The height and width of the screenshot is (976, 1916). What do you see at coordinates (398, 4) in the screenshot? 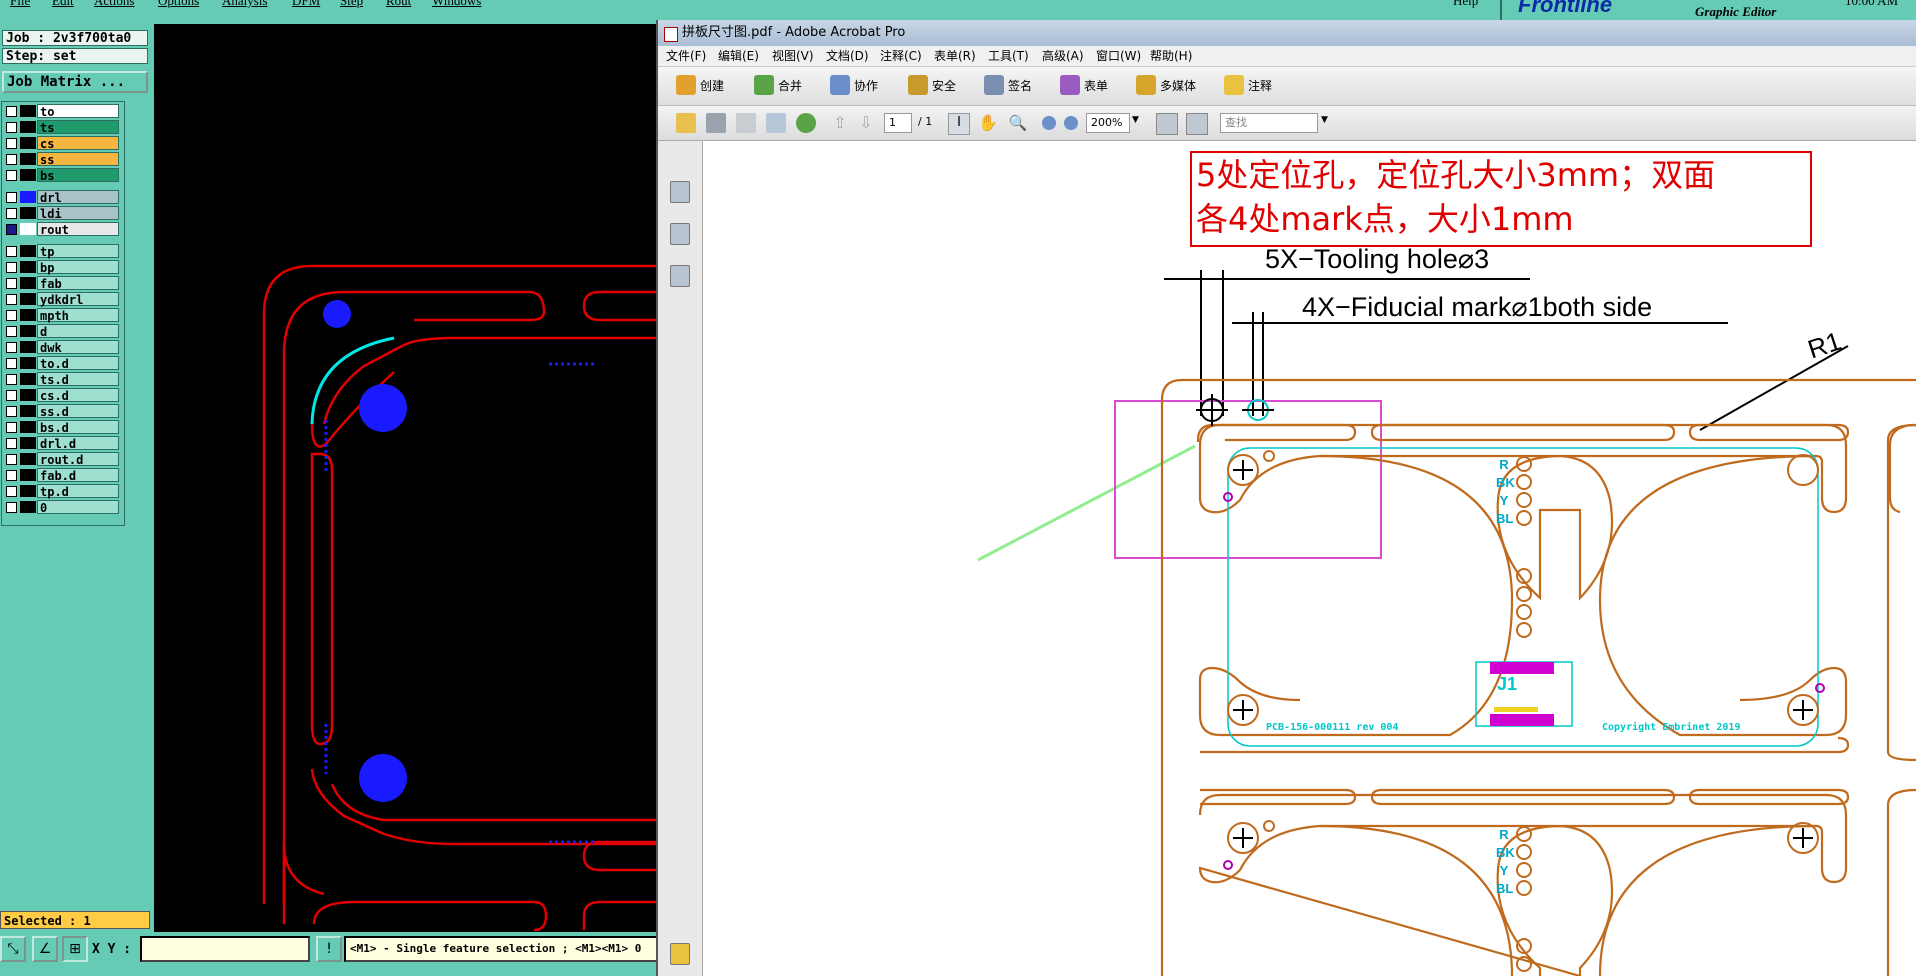
I see `menu-rout: Rout` at bounding box center [398, 4].